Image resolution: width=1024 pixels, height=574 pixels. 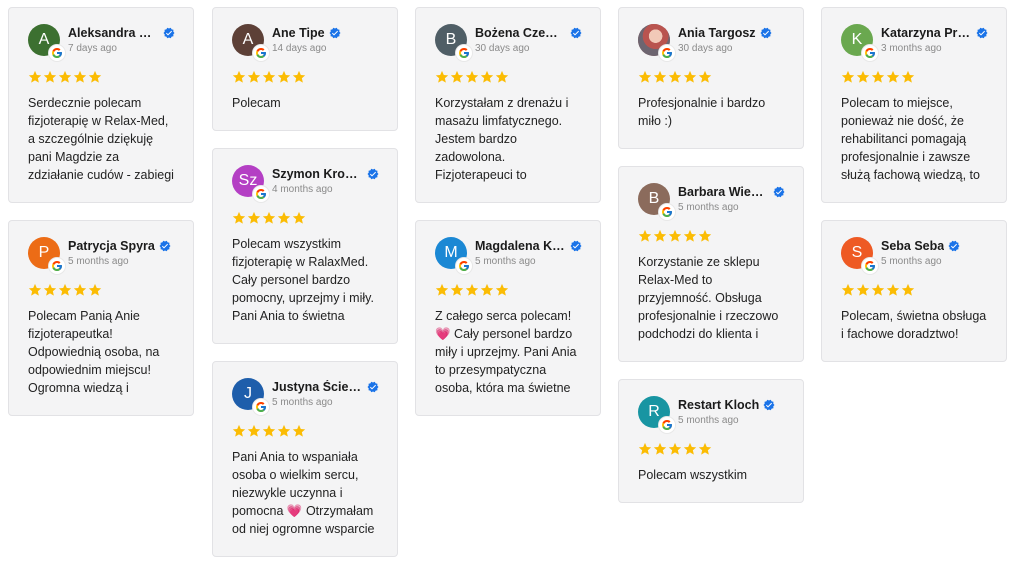 I want to click on review-meta: Justyna Ściebura 5 months ago, so click(x=325, y=394).